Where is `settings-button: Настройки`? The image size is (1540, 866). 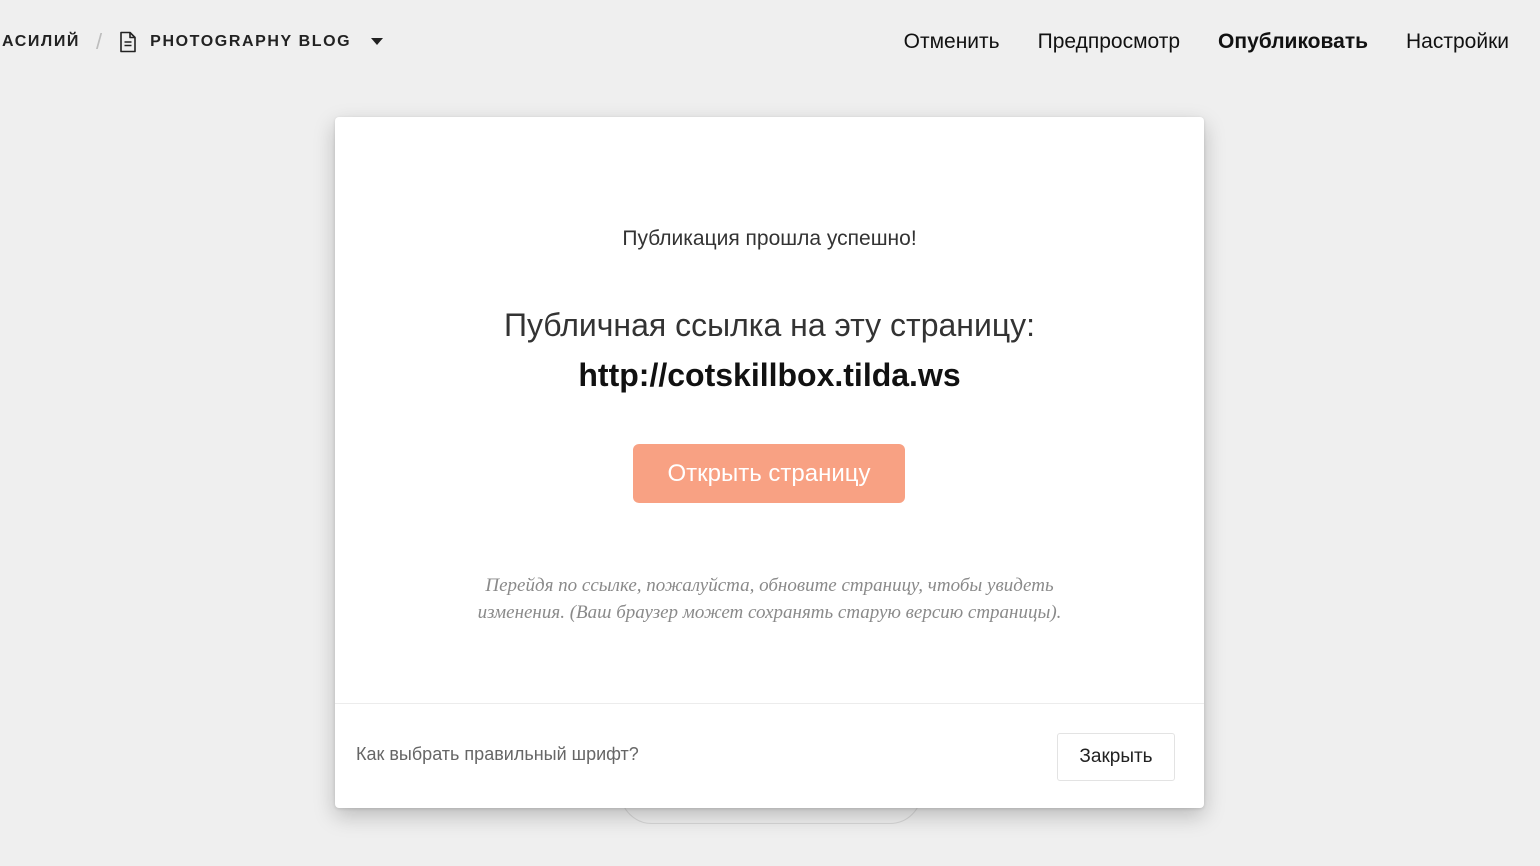
settings-button: Настройки is located at coordinates (1457, 42).